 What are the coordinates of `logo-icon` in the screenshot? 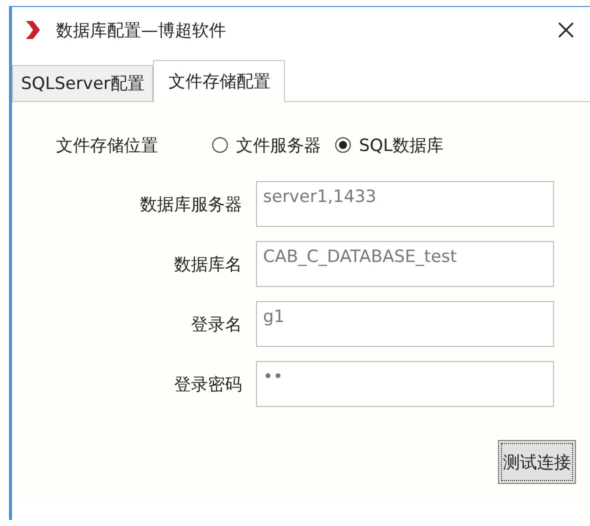 It's located at (33, 30).